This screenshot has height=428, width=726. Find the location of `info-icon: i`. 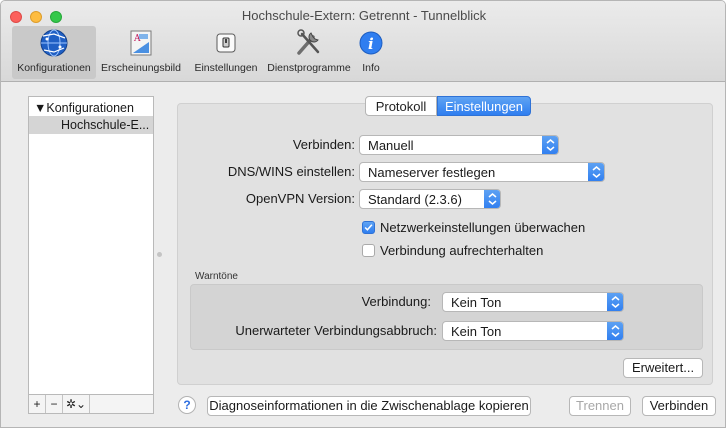

info-icon: i is located at coordinates (371, 43).